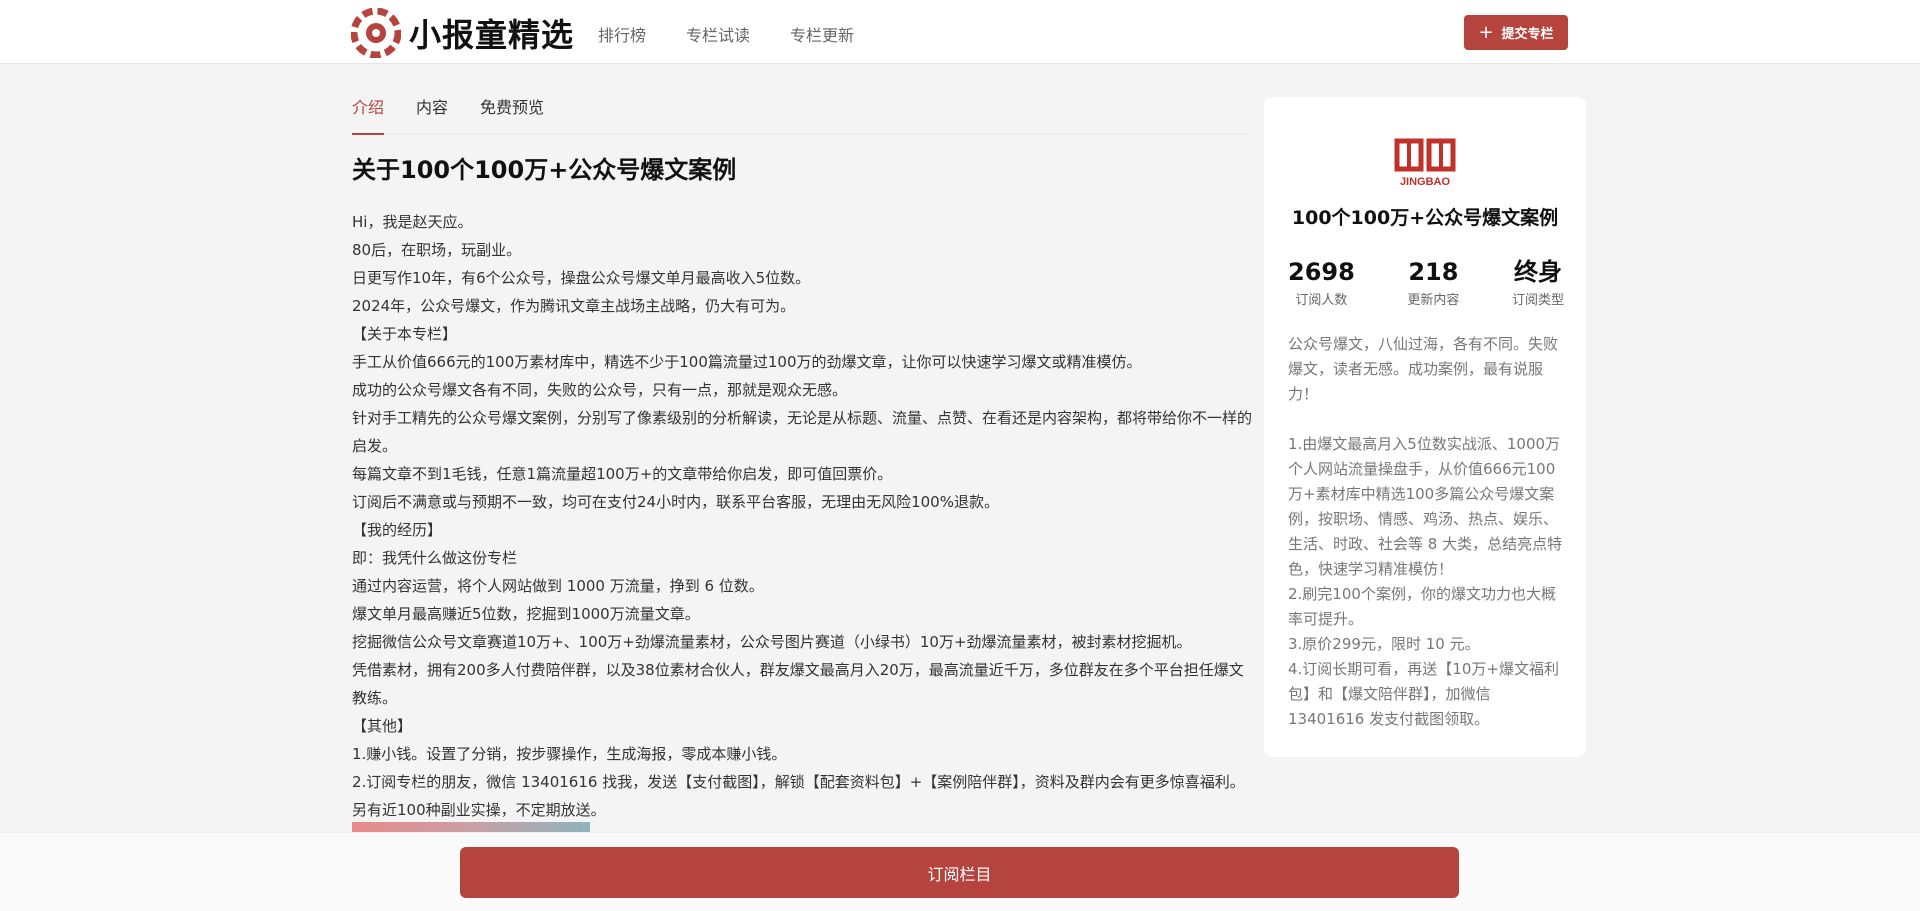  I want to click on tab-free-preview: 免费预览, so click(512, 114).